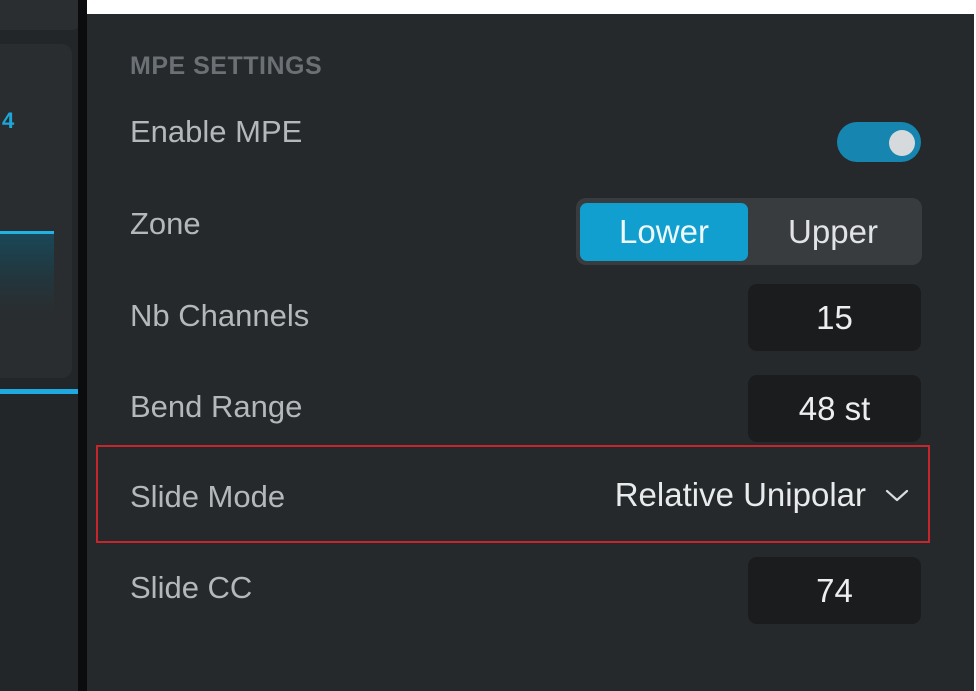 This screenshot has width=976, height=691. I want to click on chevron-down-icon, so click(897, 495).